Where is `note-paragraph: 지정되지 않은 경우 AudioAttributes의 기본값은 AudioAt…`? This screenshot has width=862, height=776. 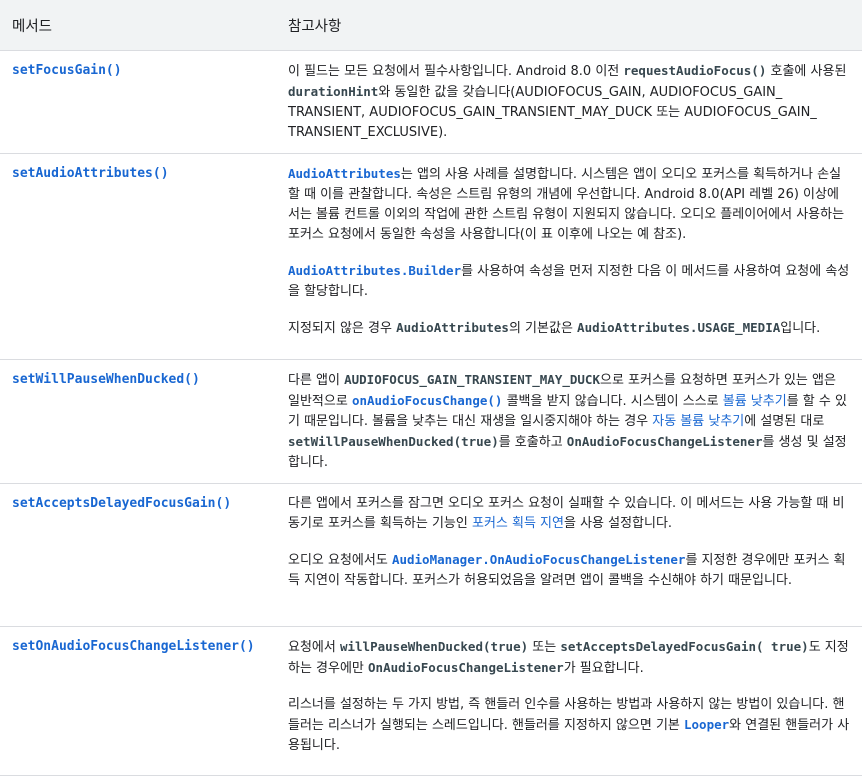 note-paragraph: 지정되지 않은 경우 AudioAttributes의 기본값은 AudioAt… is located at coordinates (569, 328).